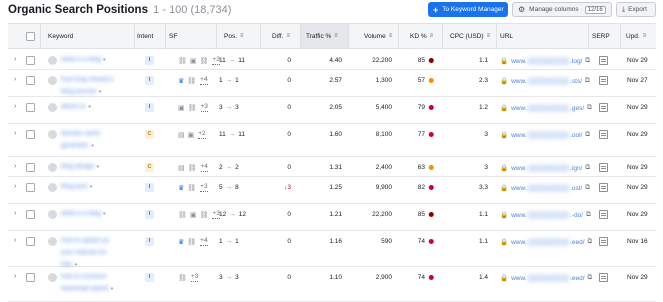 The width and height of the screenshot is (663, 302). Describe the element at coordinates (545, 188) in the screenshot. I see `ranking-url: 🔒 www. ▒▒▒▒▒▒▒▒▒ .ost/⧉` at that location.